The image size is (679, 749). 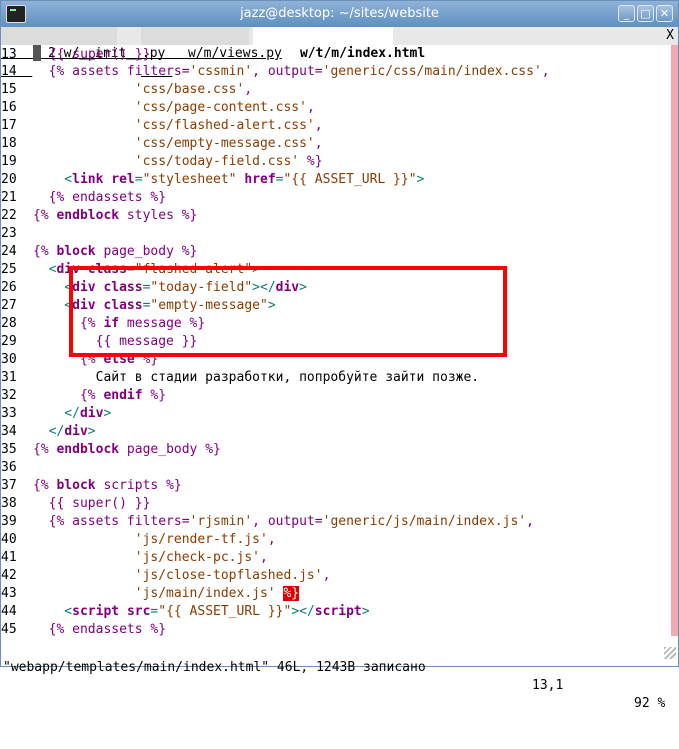 What do you see at coordinates (9, 107) in the screenshot?
I see `line-number: 16` at bounding box center [9, 107].